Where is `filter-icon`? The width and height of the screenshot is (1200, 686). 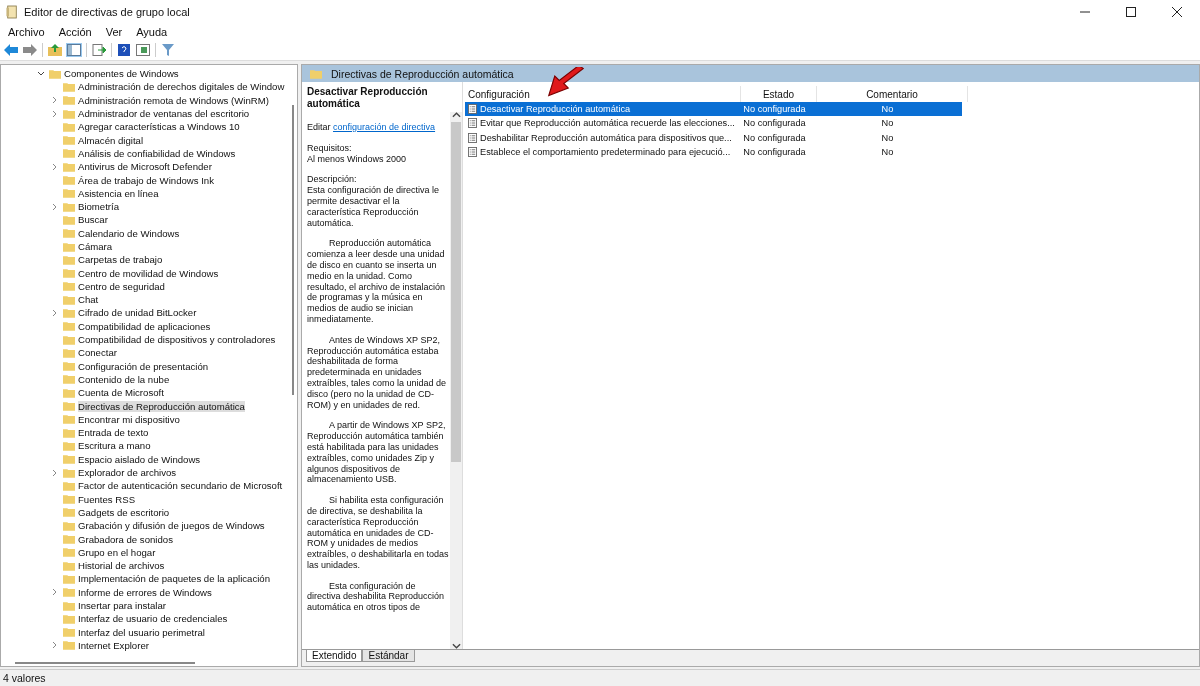 filter-icon is located at coordinates (168, 50).